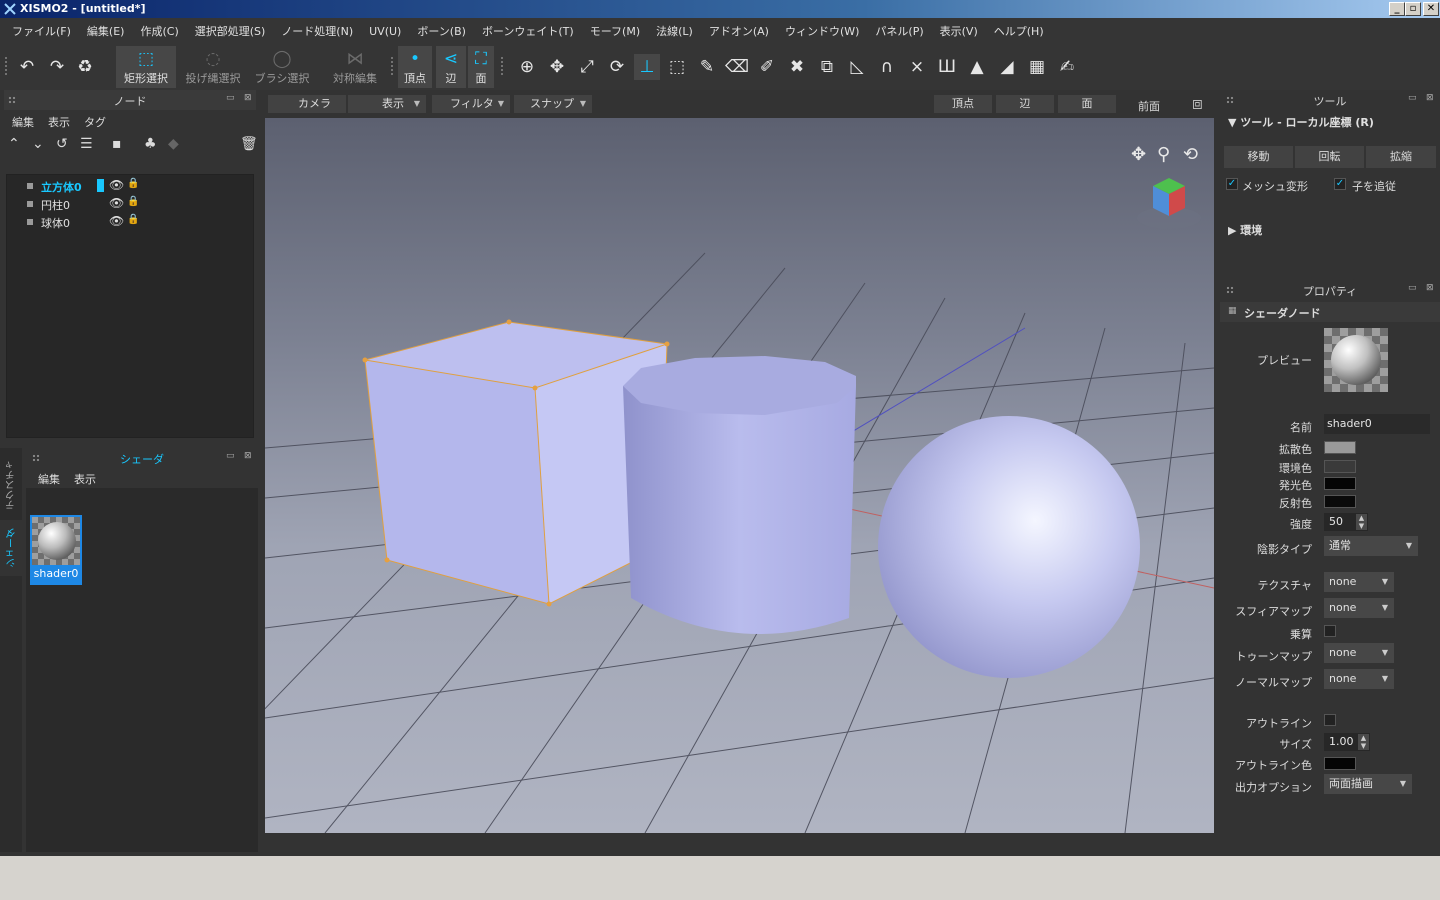  Describe the element at coordinates (1190, 154) in the screenshot. I see `orbit-icon: ⟲` at that location.